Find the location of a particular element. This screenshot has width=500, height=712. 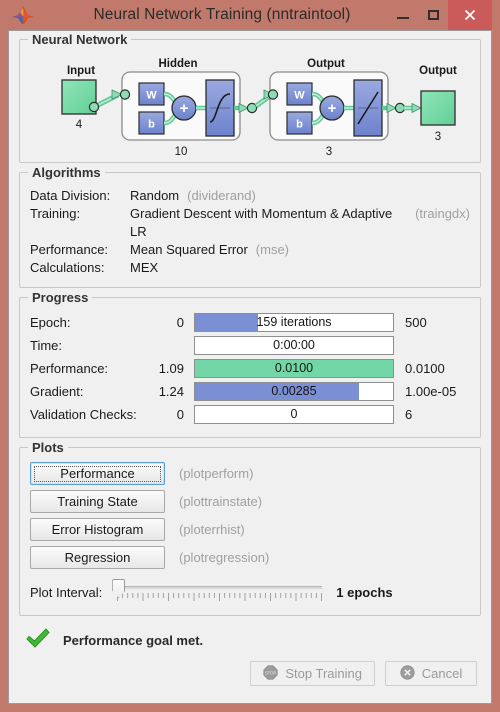

progress-bar-text: 159 iterations is located at coordinates (294, 322).